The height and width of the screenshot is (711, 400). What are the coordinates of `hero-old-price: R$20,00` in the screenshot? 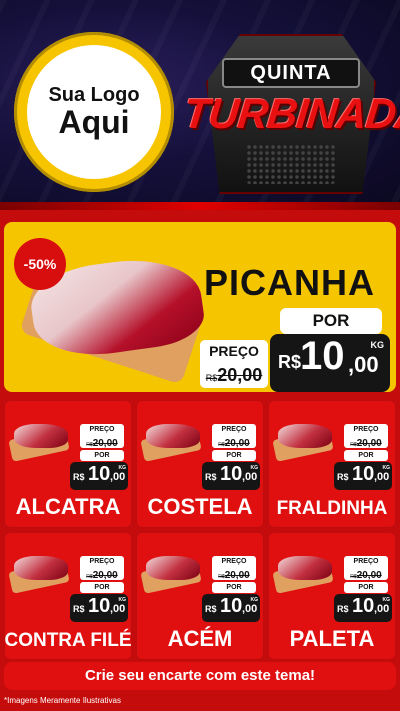 It's located at (234, 375).